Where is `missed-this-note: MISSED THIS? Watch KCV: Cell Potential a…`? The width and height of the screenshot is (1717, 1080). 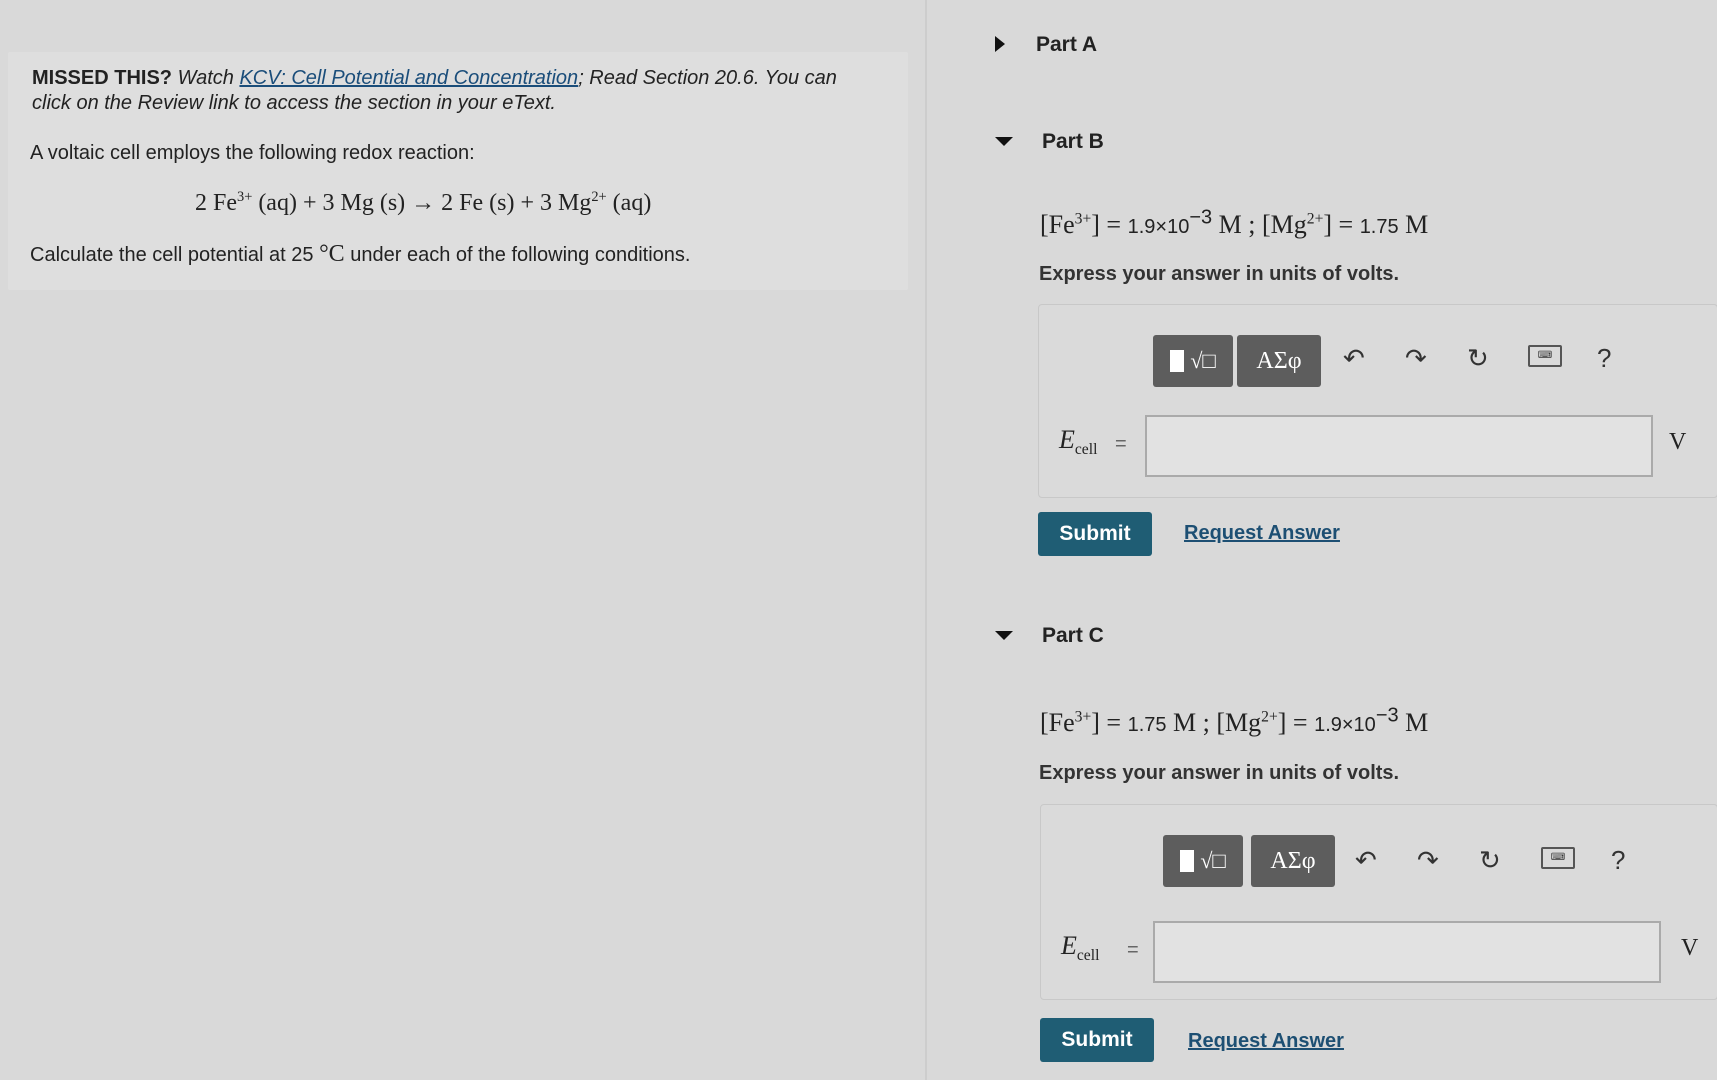 missed-this-note: MISSED THIS? Watch KCV: Cell Potential a… is located at coordinates (452, 91).